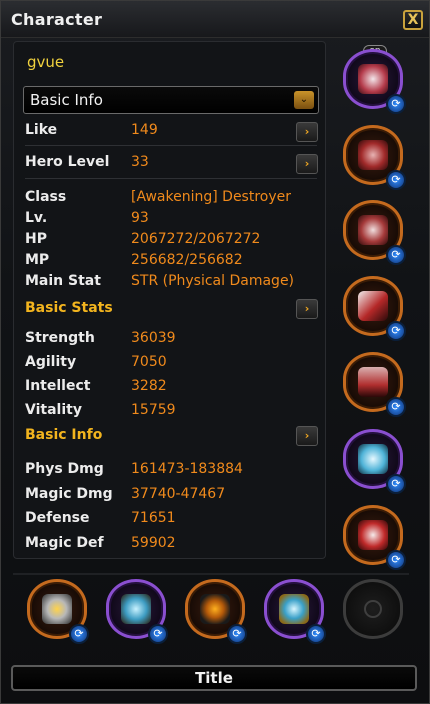  I want to click on stat-label: Phys Dmg, so click(64, 469).